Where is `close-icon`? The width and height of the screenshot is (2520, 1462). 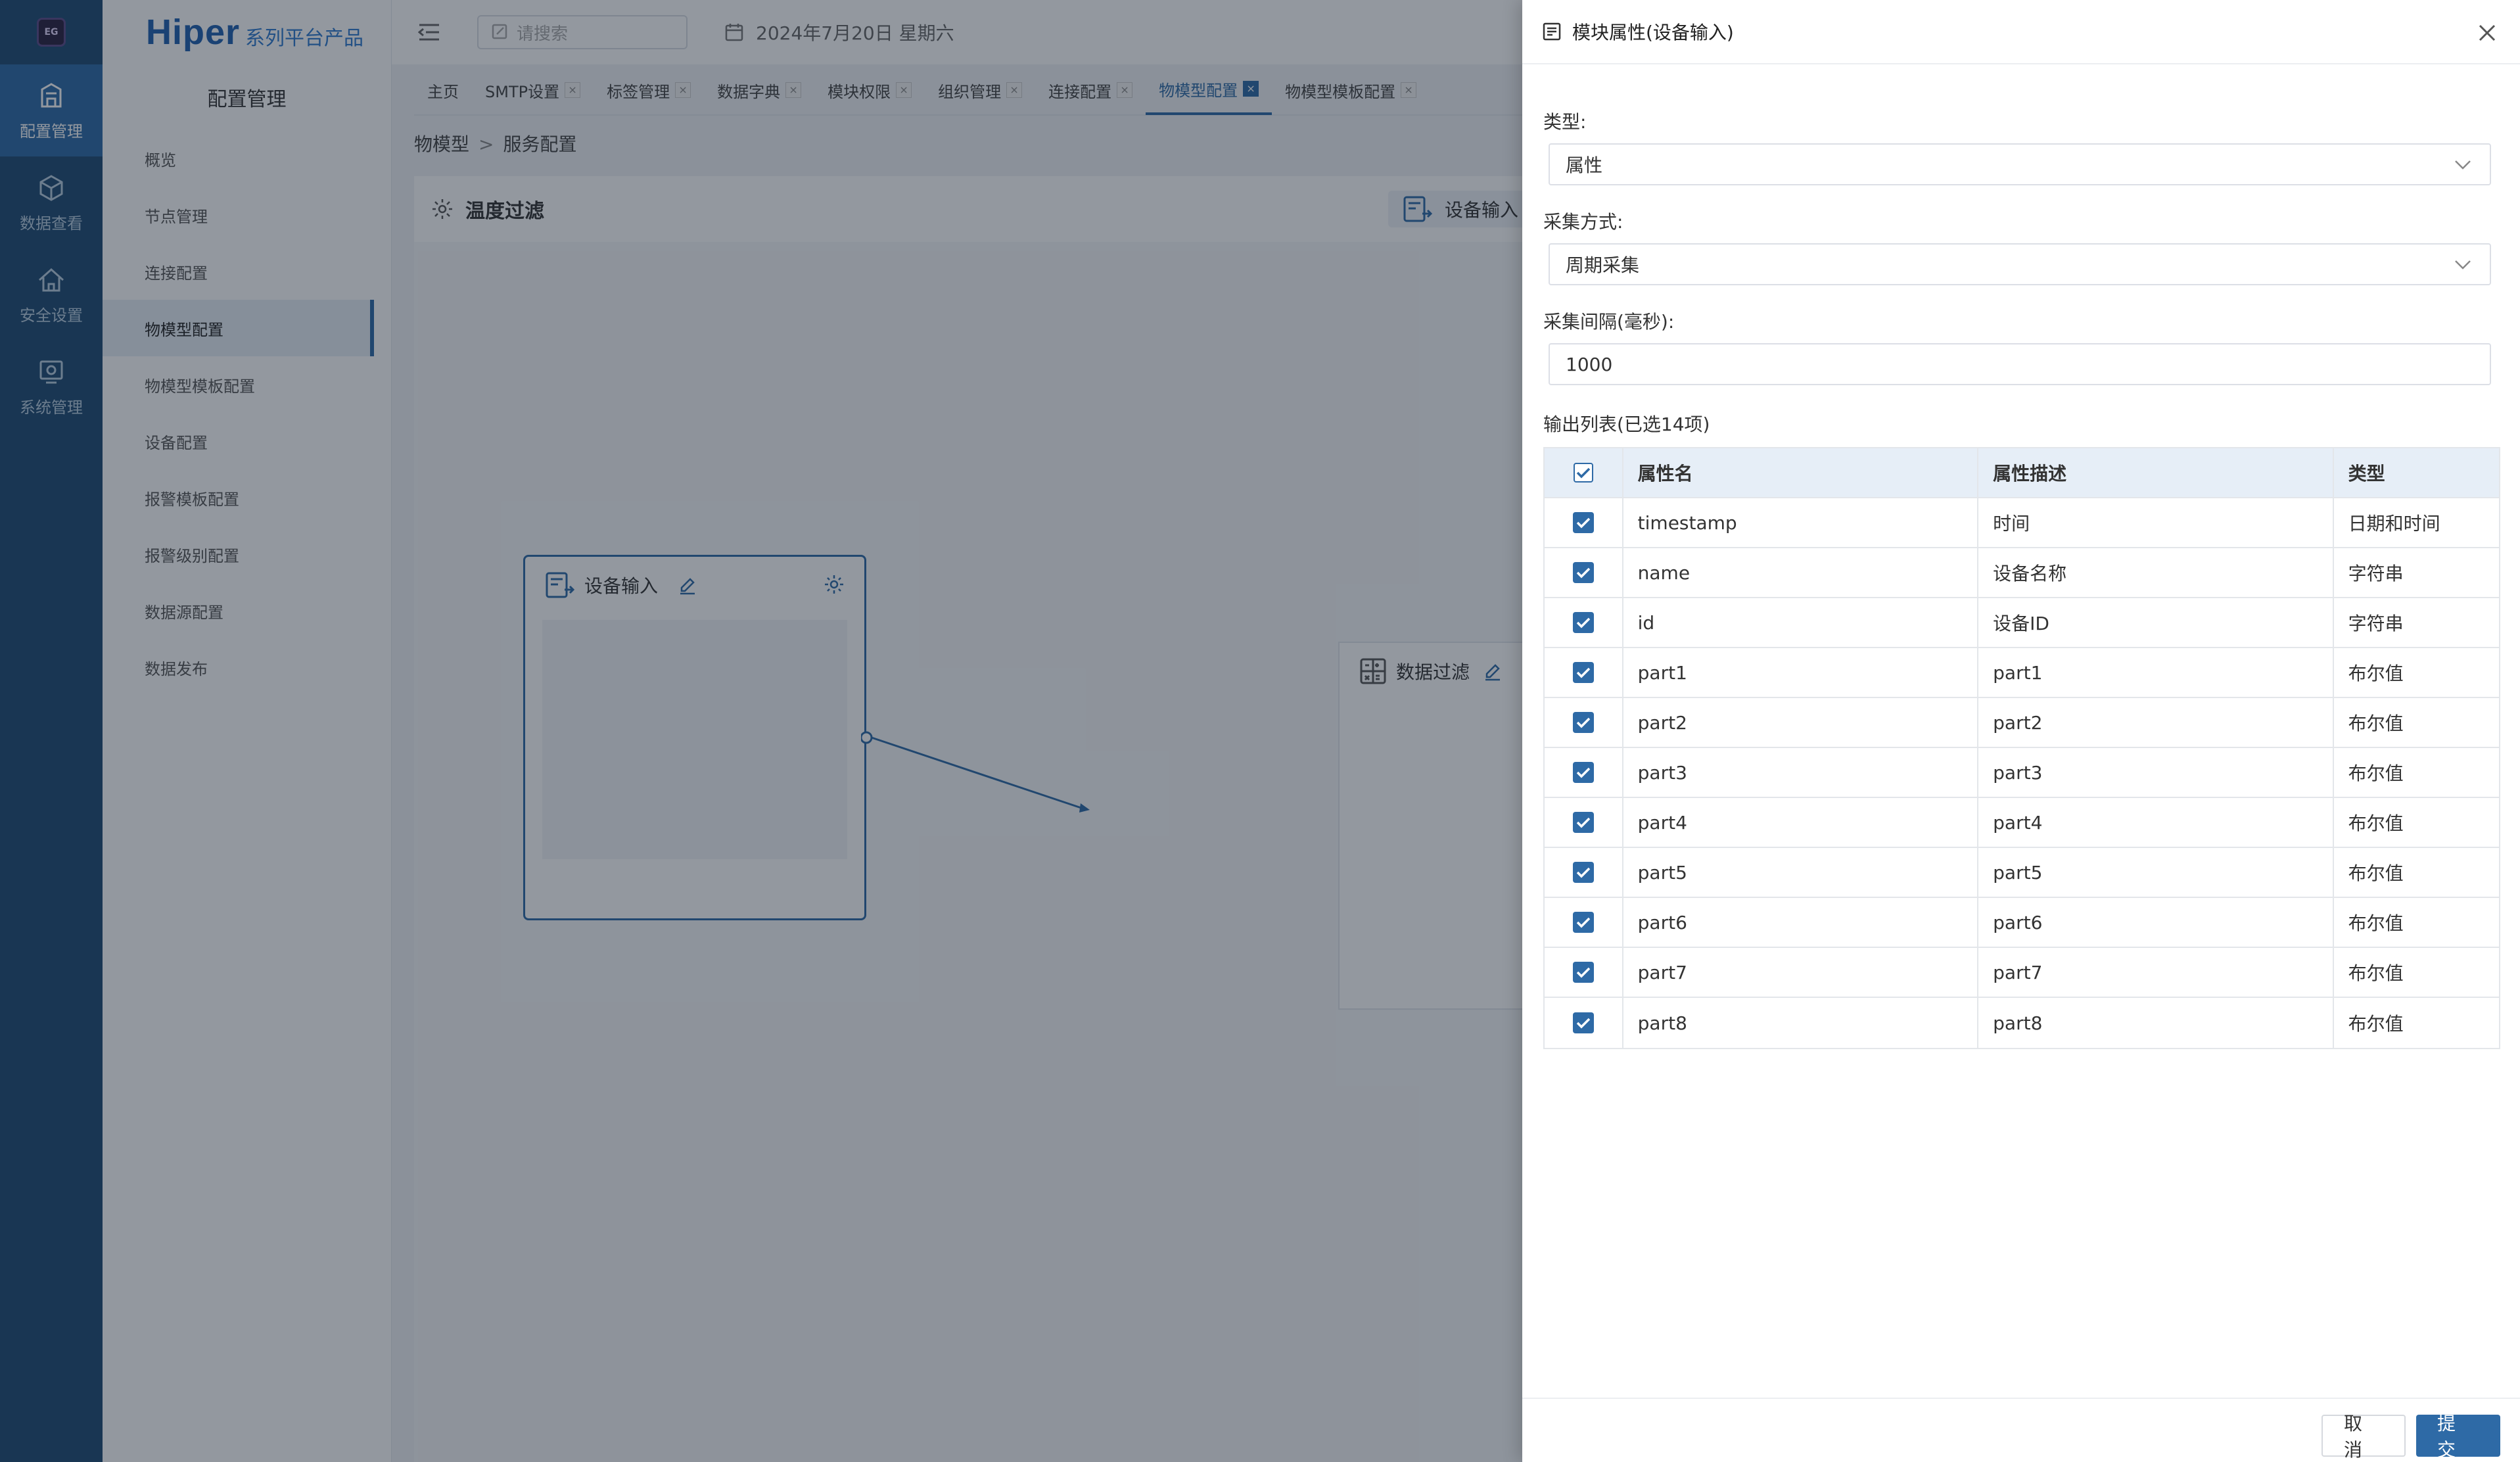
close-icon is located at coordinates (2487, 32).